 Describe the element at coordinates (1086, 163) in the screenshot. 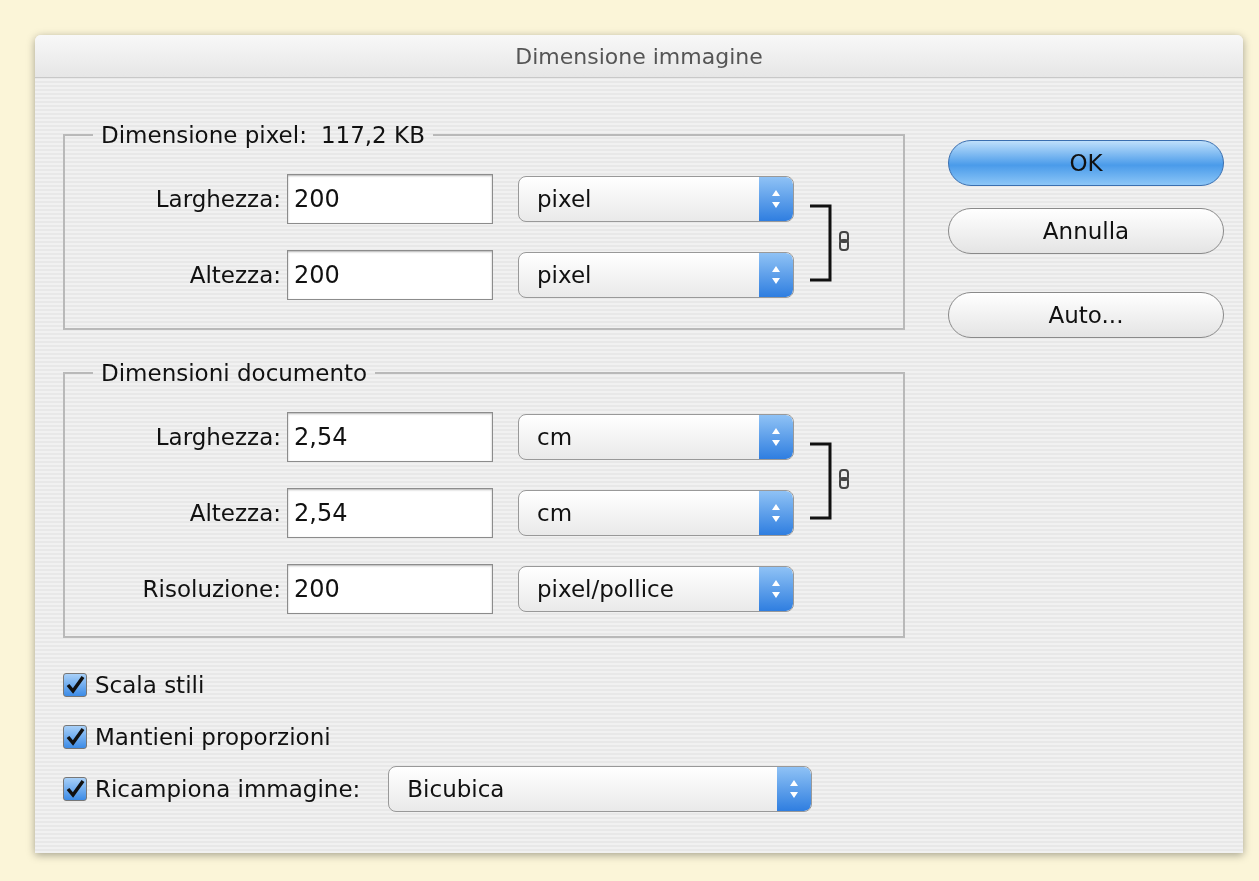

I see `dialog-button: OK` at that location.